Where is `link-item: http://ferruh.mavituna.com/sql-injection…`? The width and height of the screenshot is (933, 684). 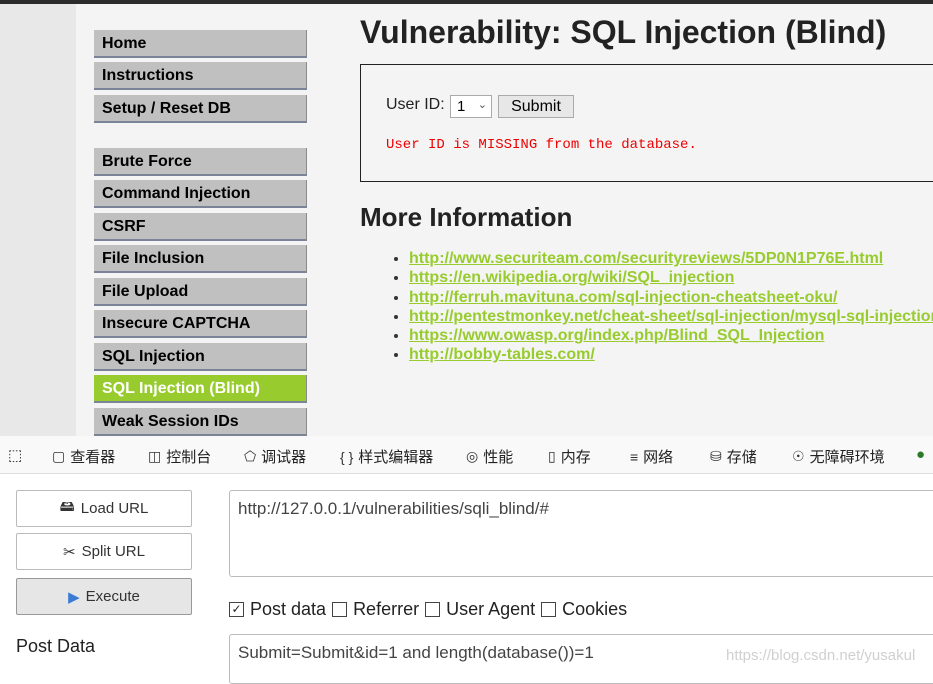
link-item: http://ferruh.mavituna.com/sql-injection… is located at coordinates (671, 297).